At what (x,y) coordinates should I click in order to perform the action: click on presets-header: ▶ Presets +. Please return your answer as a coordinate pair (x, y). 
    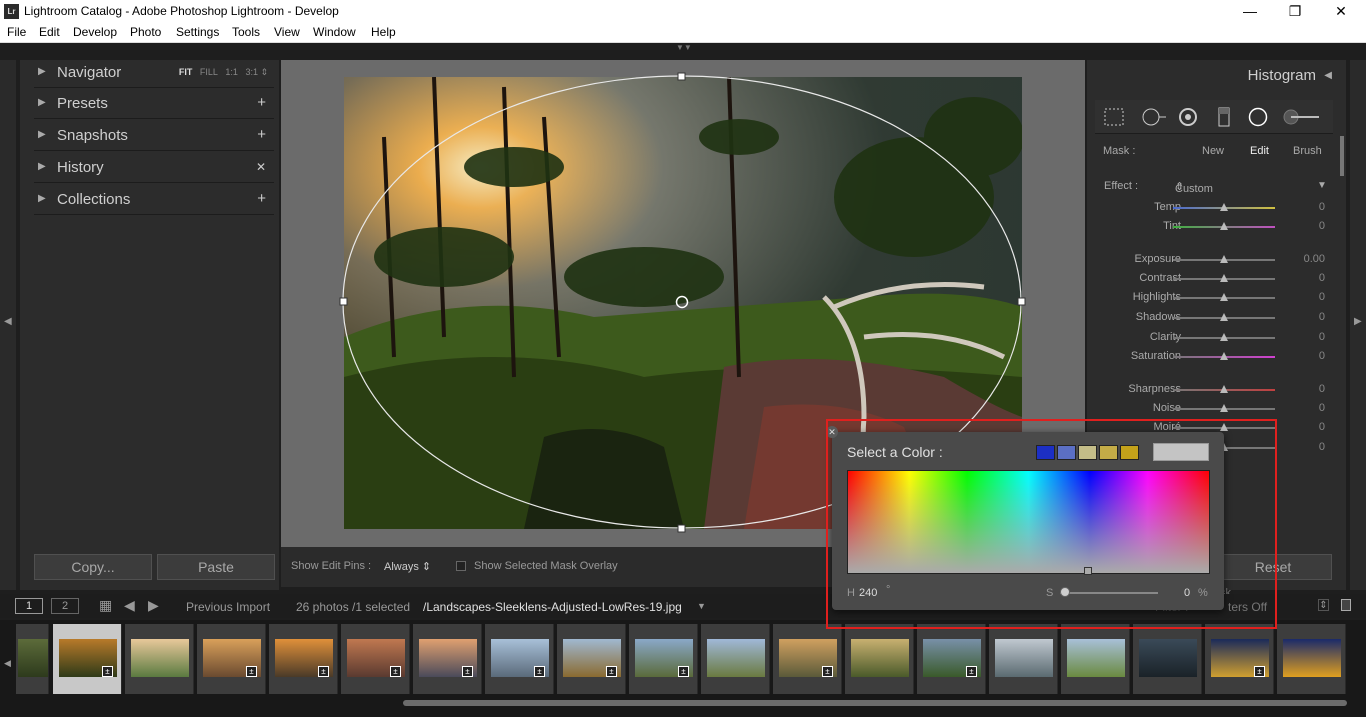
    Looking at the image, I should click on (154, 105).